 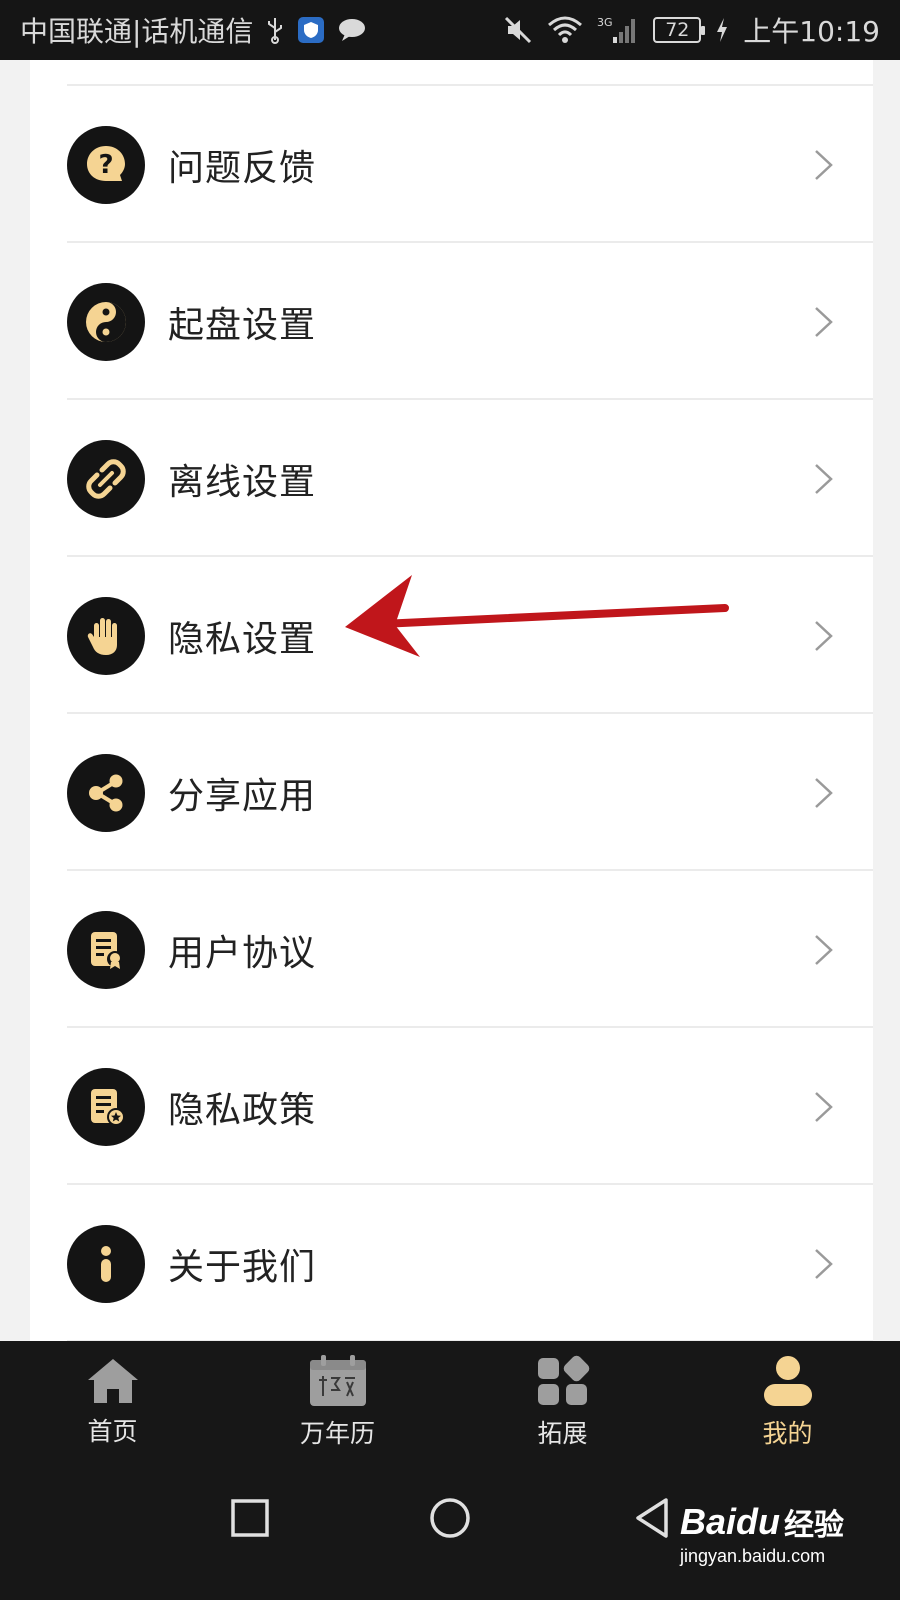 I want to click on tab-extensions: 拓展, so click(x=562, y=1402).